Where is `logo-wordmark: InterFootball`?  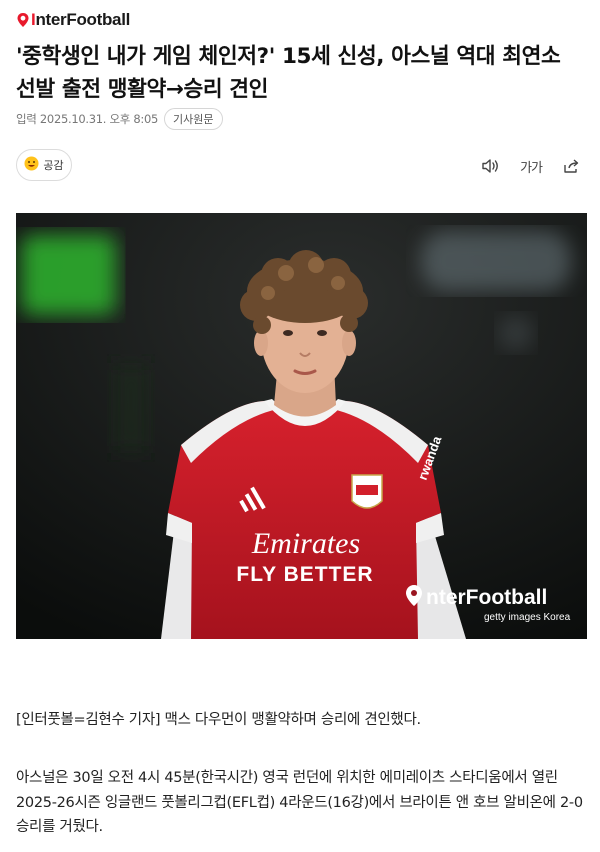 logo-wordmark: InterFootball is located at coordinates (81, 19).